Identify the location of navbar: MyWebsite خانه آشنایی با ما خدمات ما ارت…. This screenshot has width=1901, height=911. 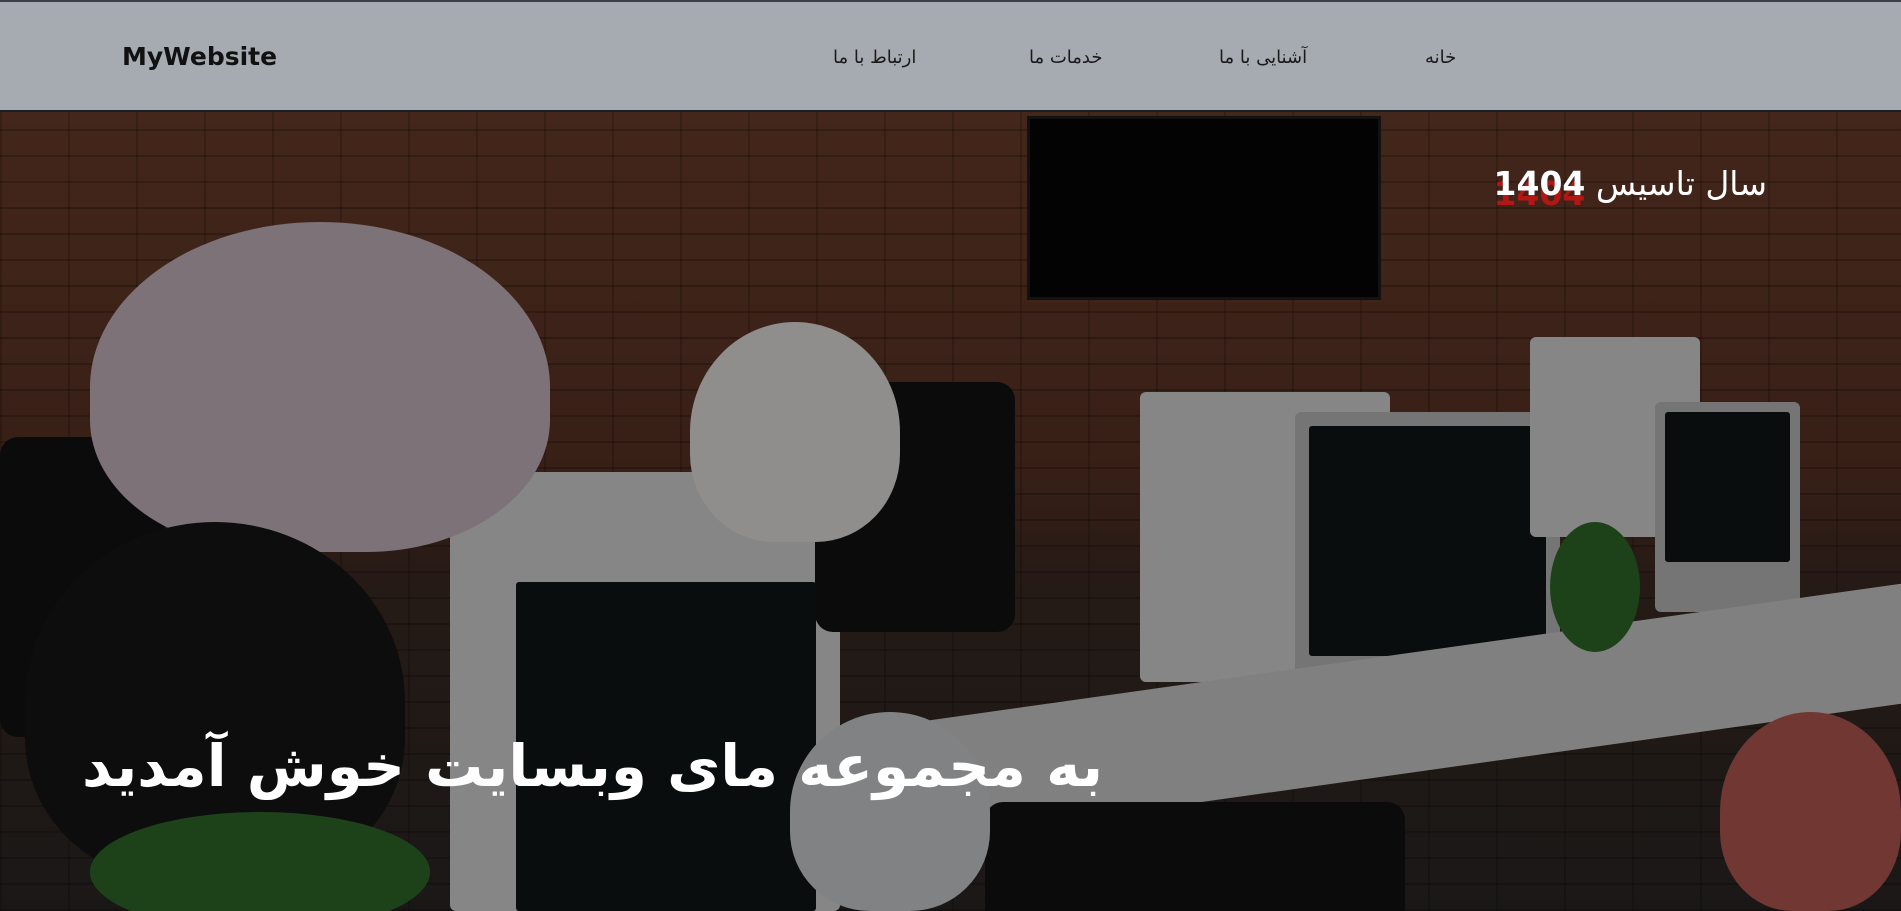
(950, 56).